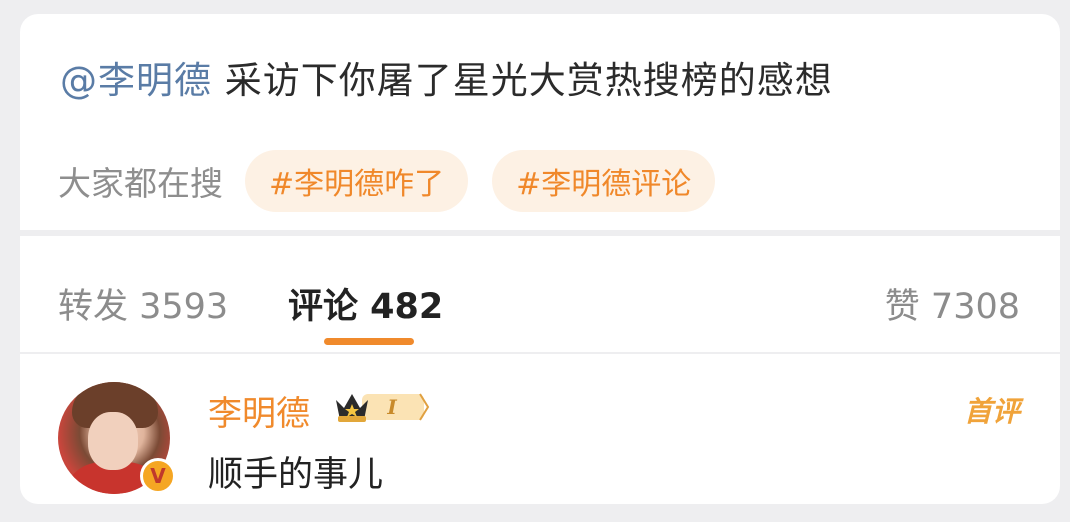 The height and width of the screenshot is (522, 1070). What do you see at coordinates (140, 183) in the screenshot?
I see `trending-search-label: 大家都在搜` at bounding box center [140, 183].